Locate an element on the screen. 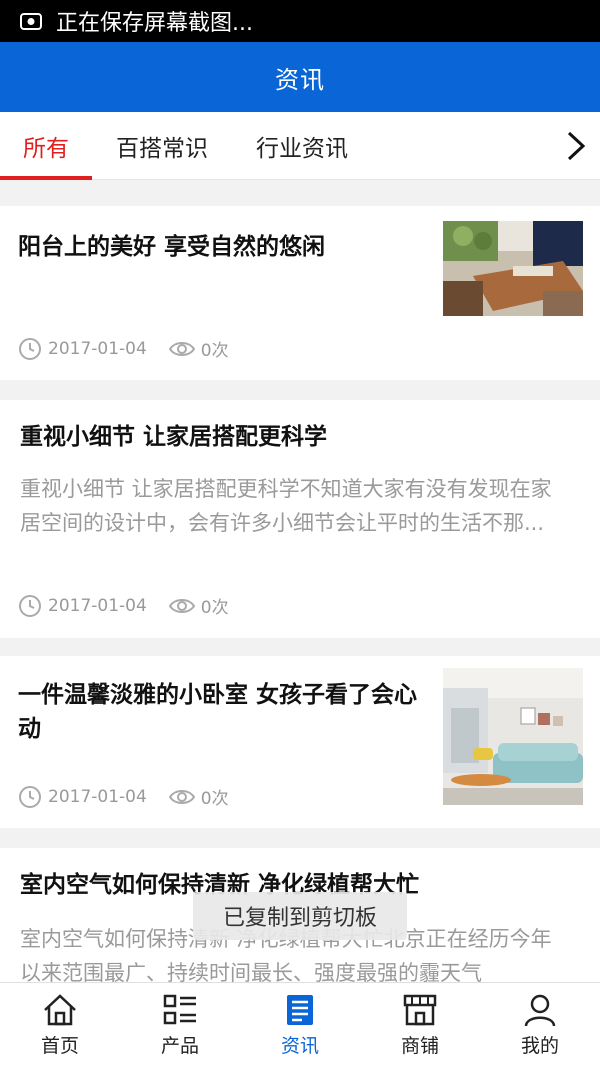 The height and width of the screenshot is (1067, 600). toast-message: 已复制到剪切板 is located at coordinates (300, 916).